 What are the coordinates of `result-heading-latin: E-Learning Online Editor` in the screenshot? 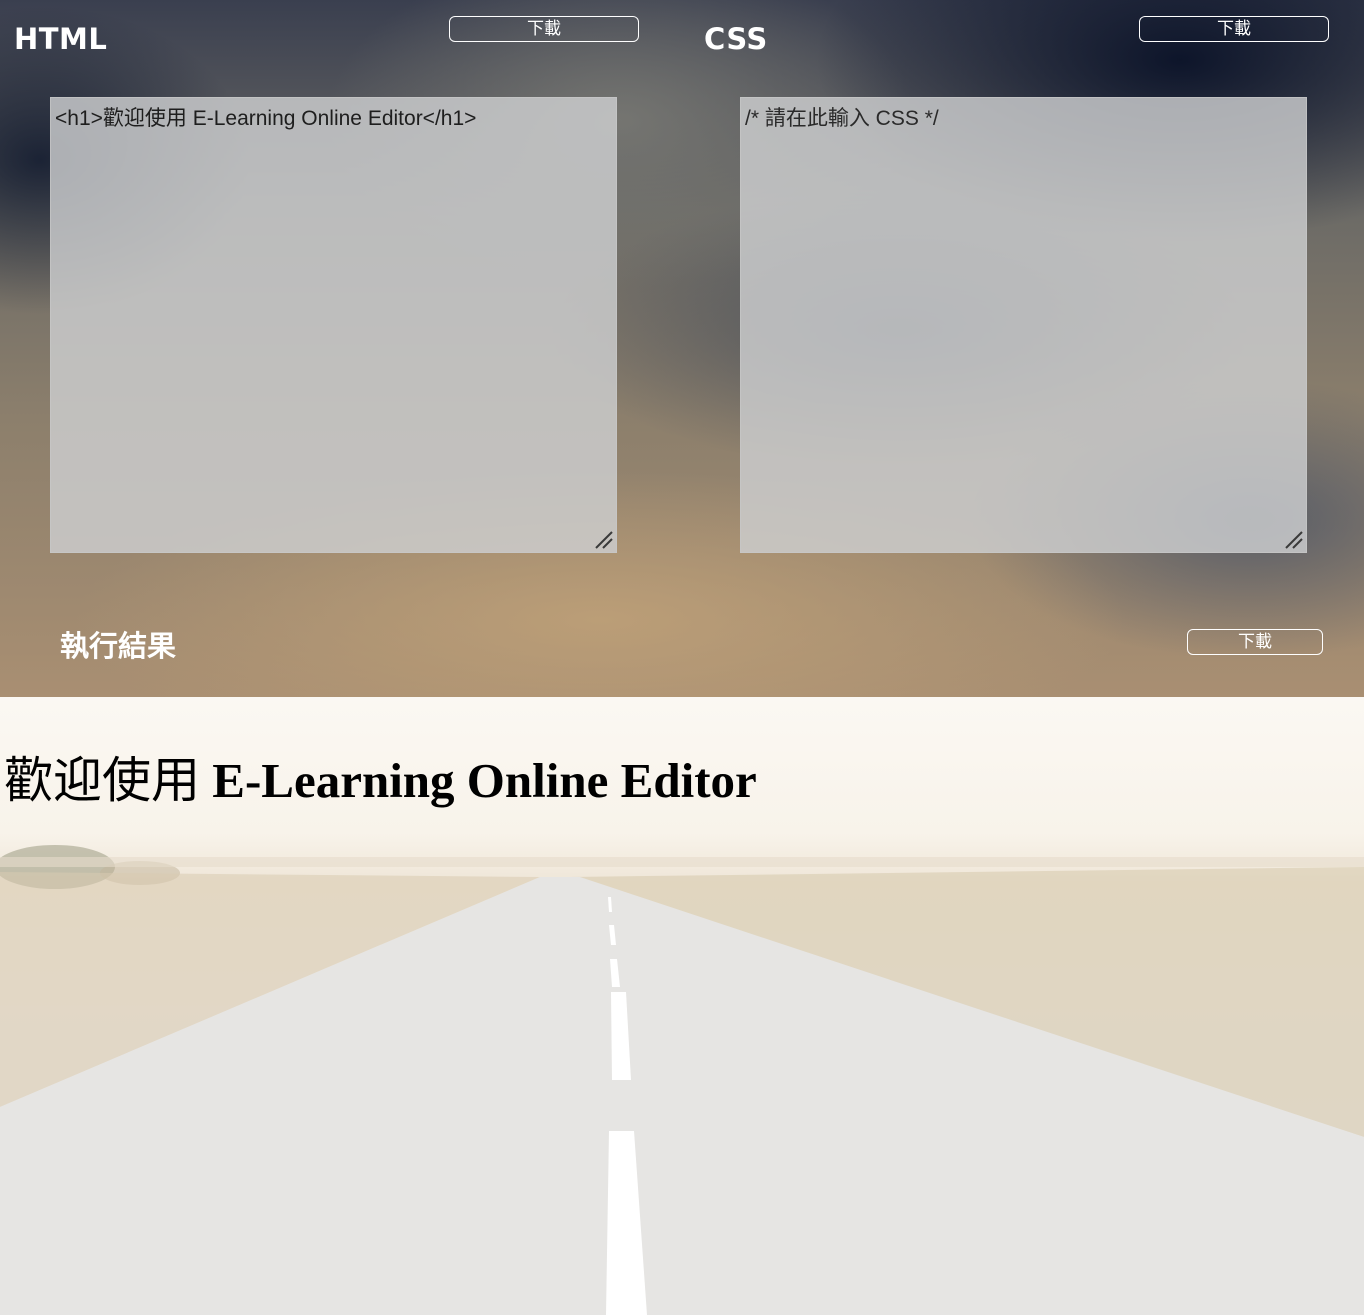 It's located at (478, 780).